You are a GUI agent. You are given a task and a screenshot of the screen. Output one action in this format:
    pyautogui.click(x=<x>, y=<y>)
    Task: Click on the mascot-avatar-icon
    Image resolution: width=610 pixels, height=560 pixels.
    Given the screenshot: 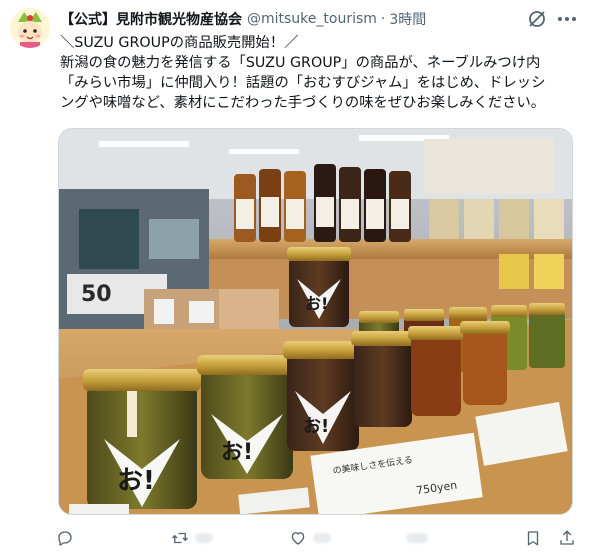 What is the action you would take?
    pyautogui.click(x=30, y=28)
    